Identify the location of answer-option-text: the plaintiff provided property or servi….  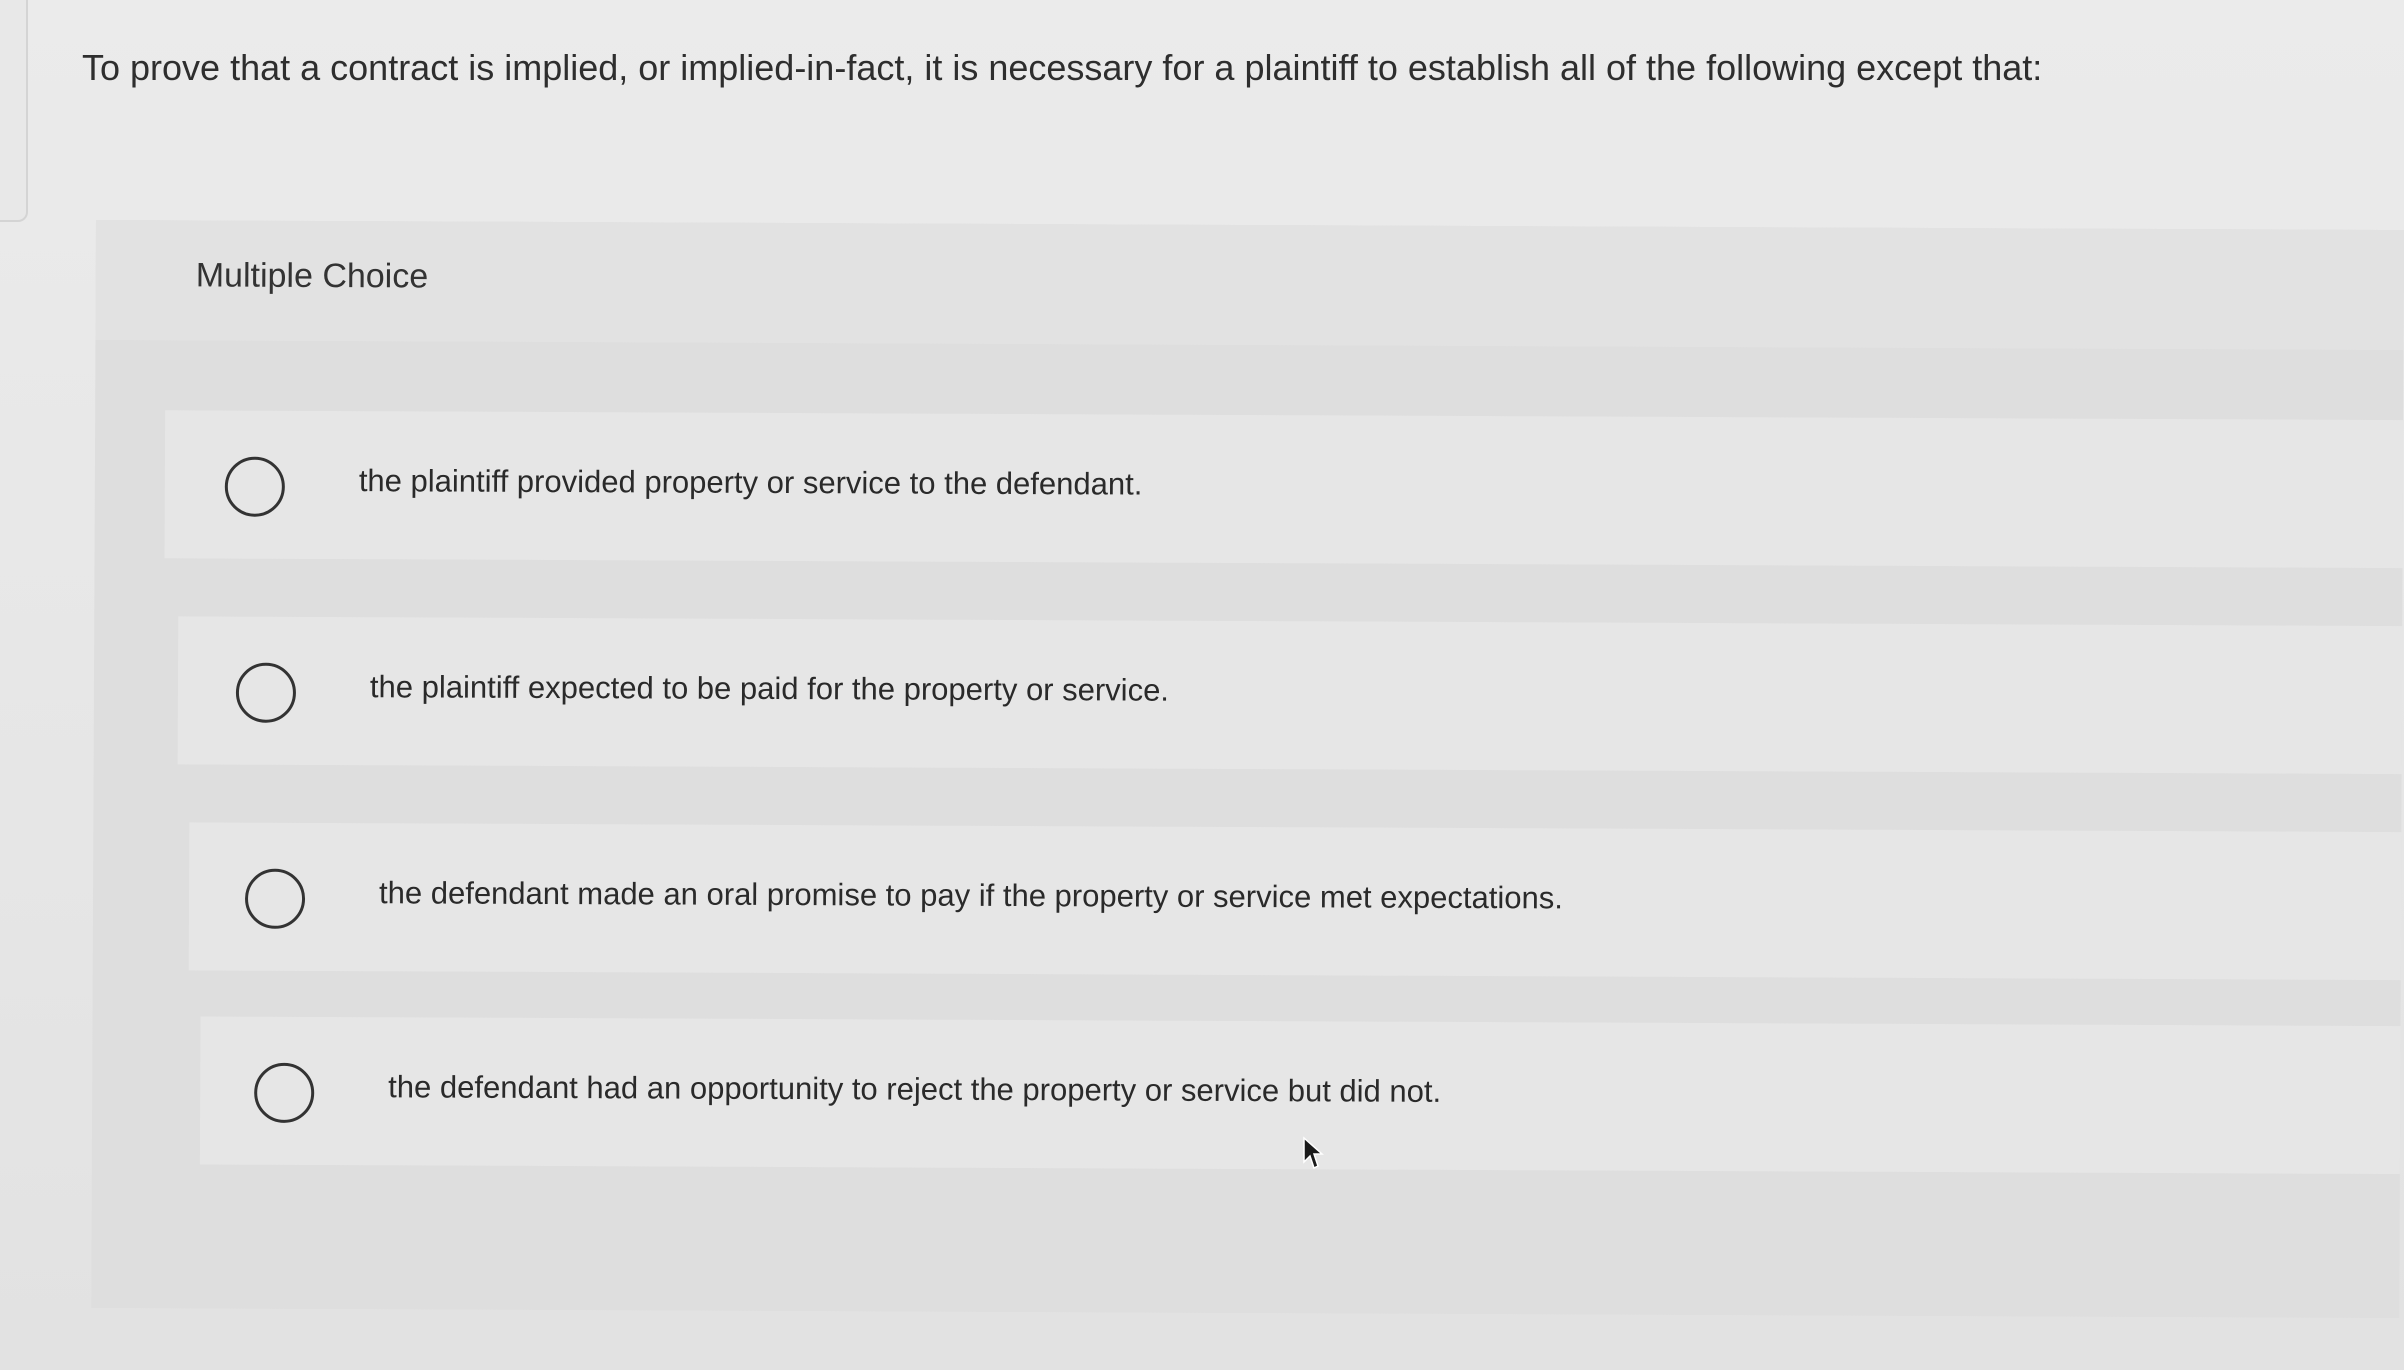
(750, 482).